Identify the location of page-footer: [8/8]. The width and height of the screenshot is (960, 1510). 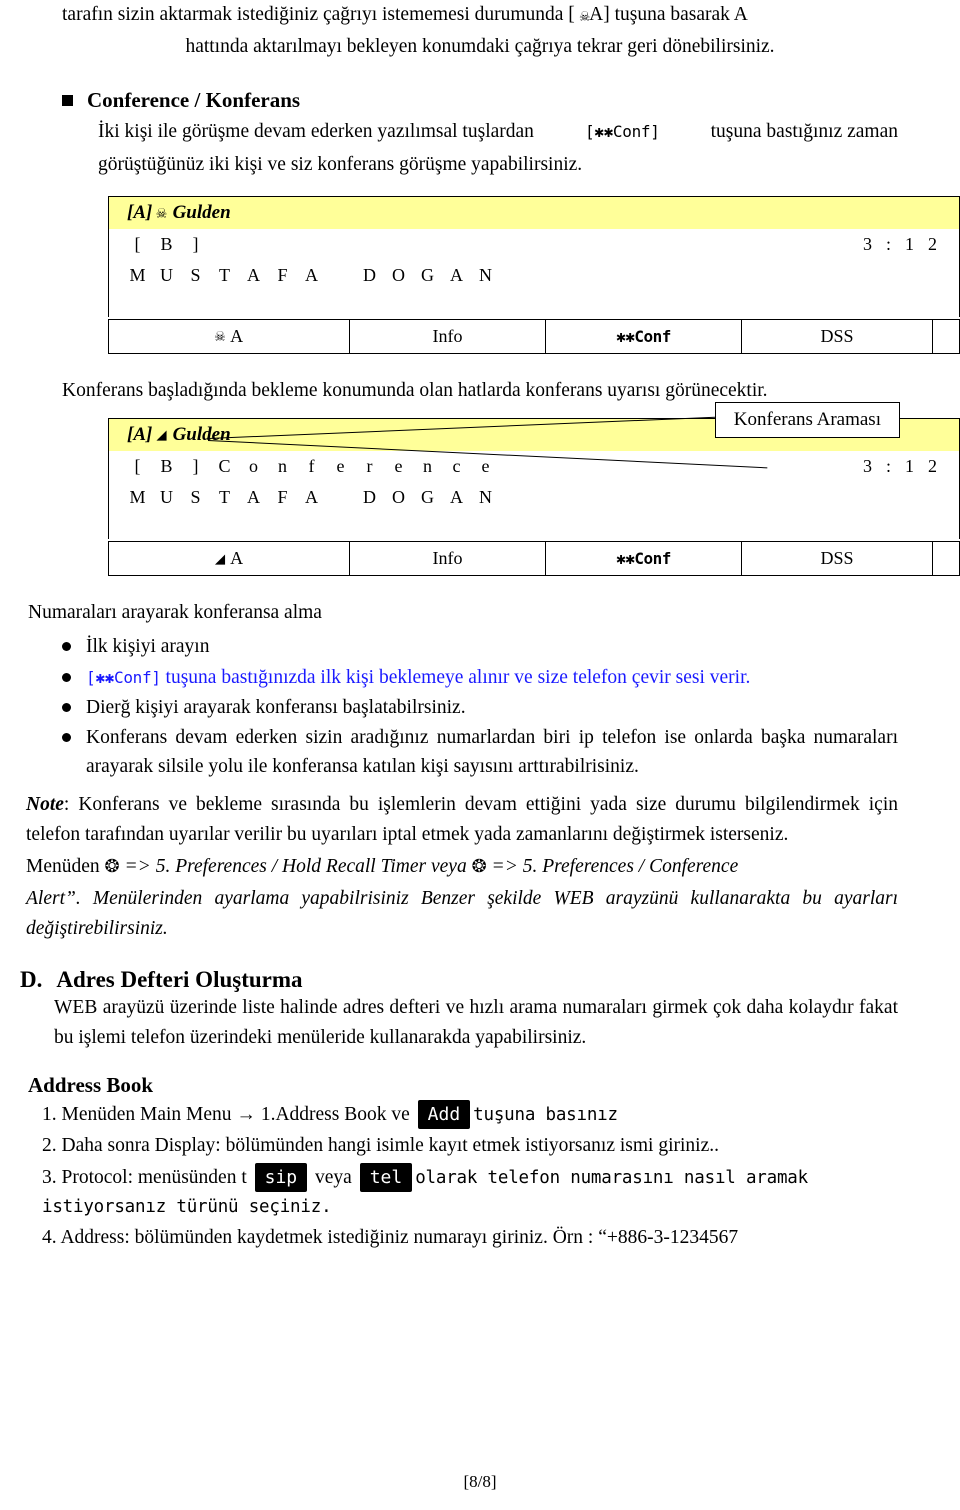
(480, 1481).